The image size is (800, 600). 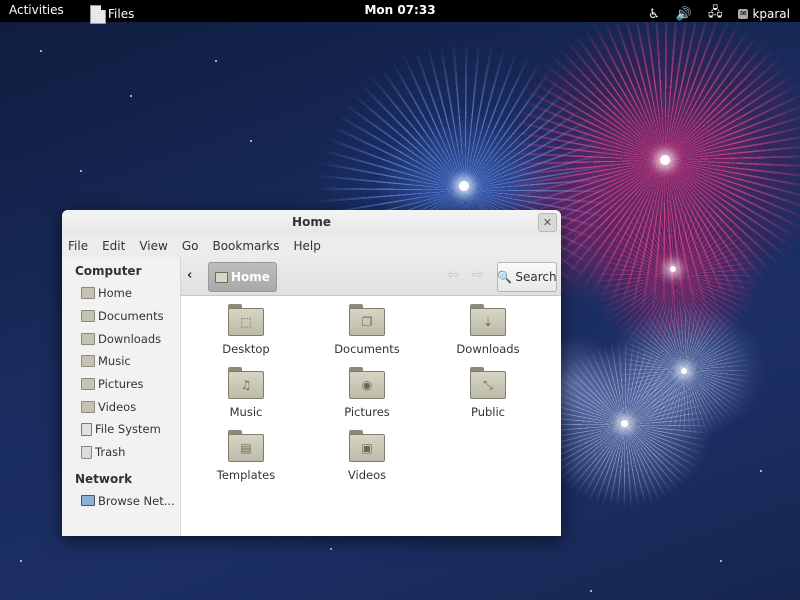 I want to click on menu-bar: File Edit View Go Bookmarks Help, so click(x=311, y=246).